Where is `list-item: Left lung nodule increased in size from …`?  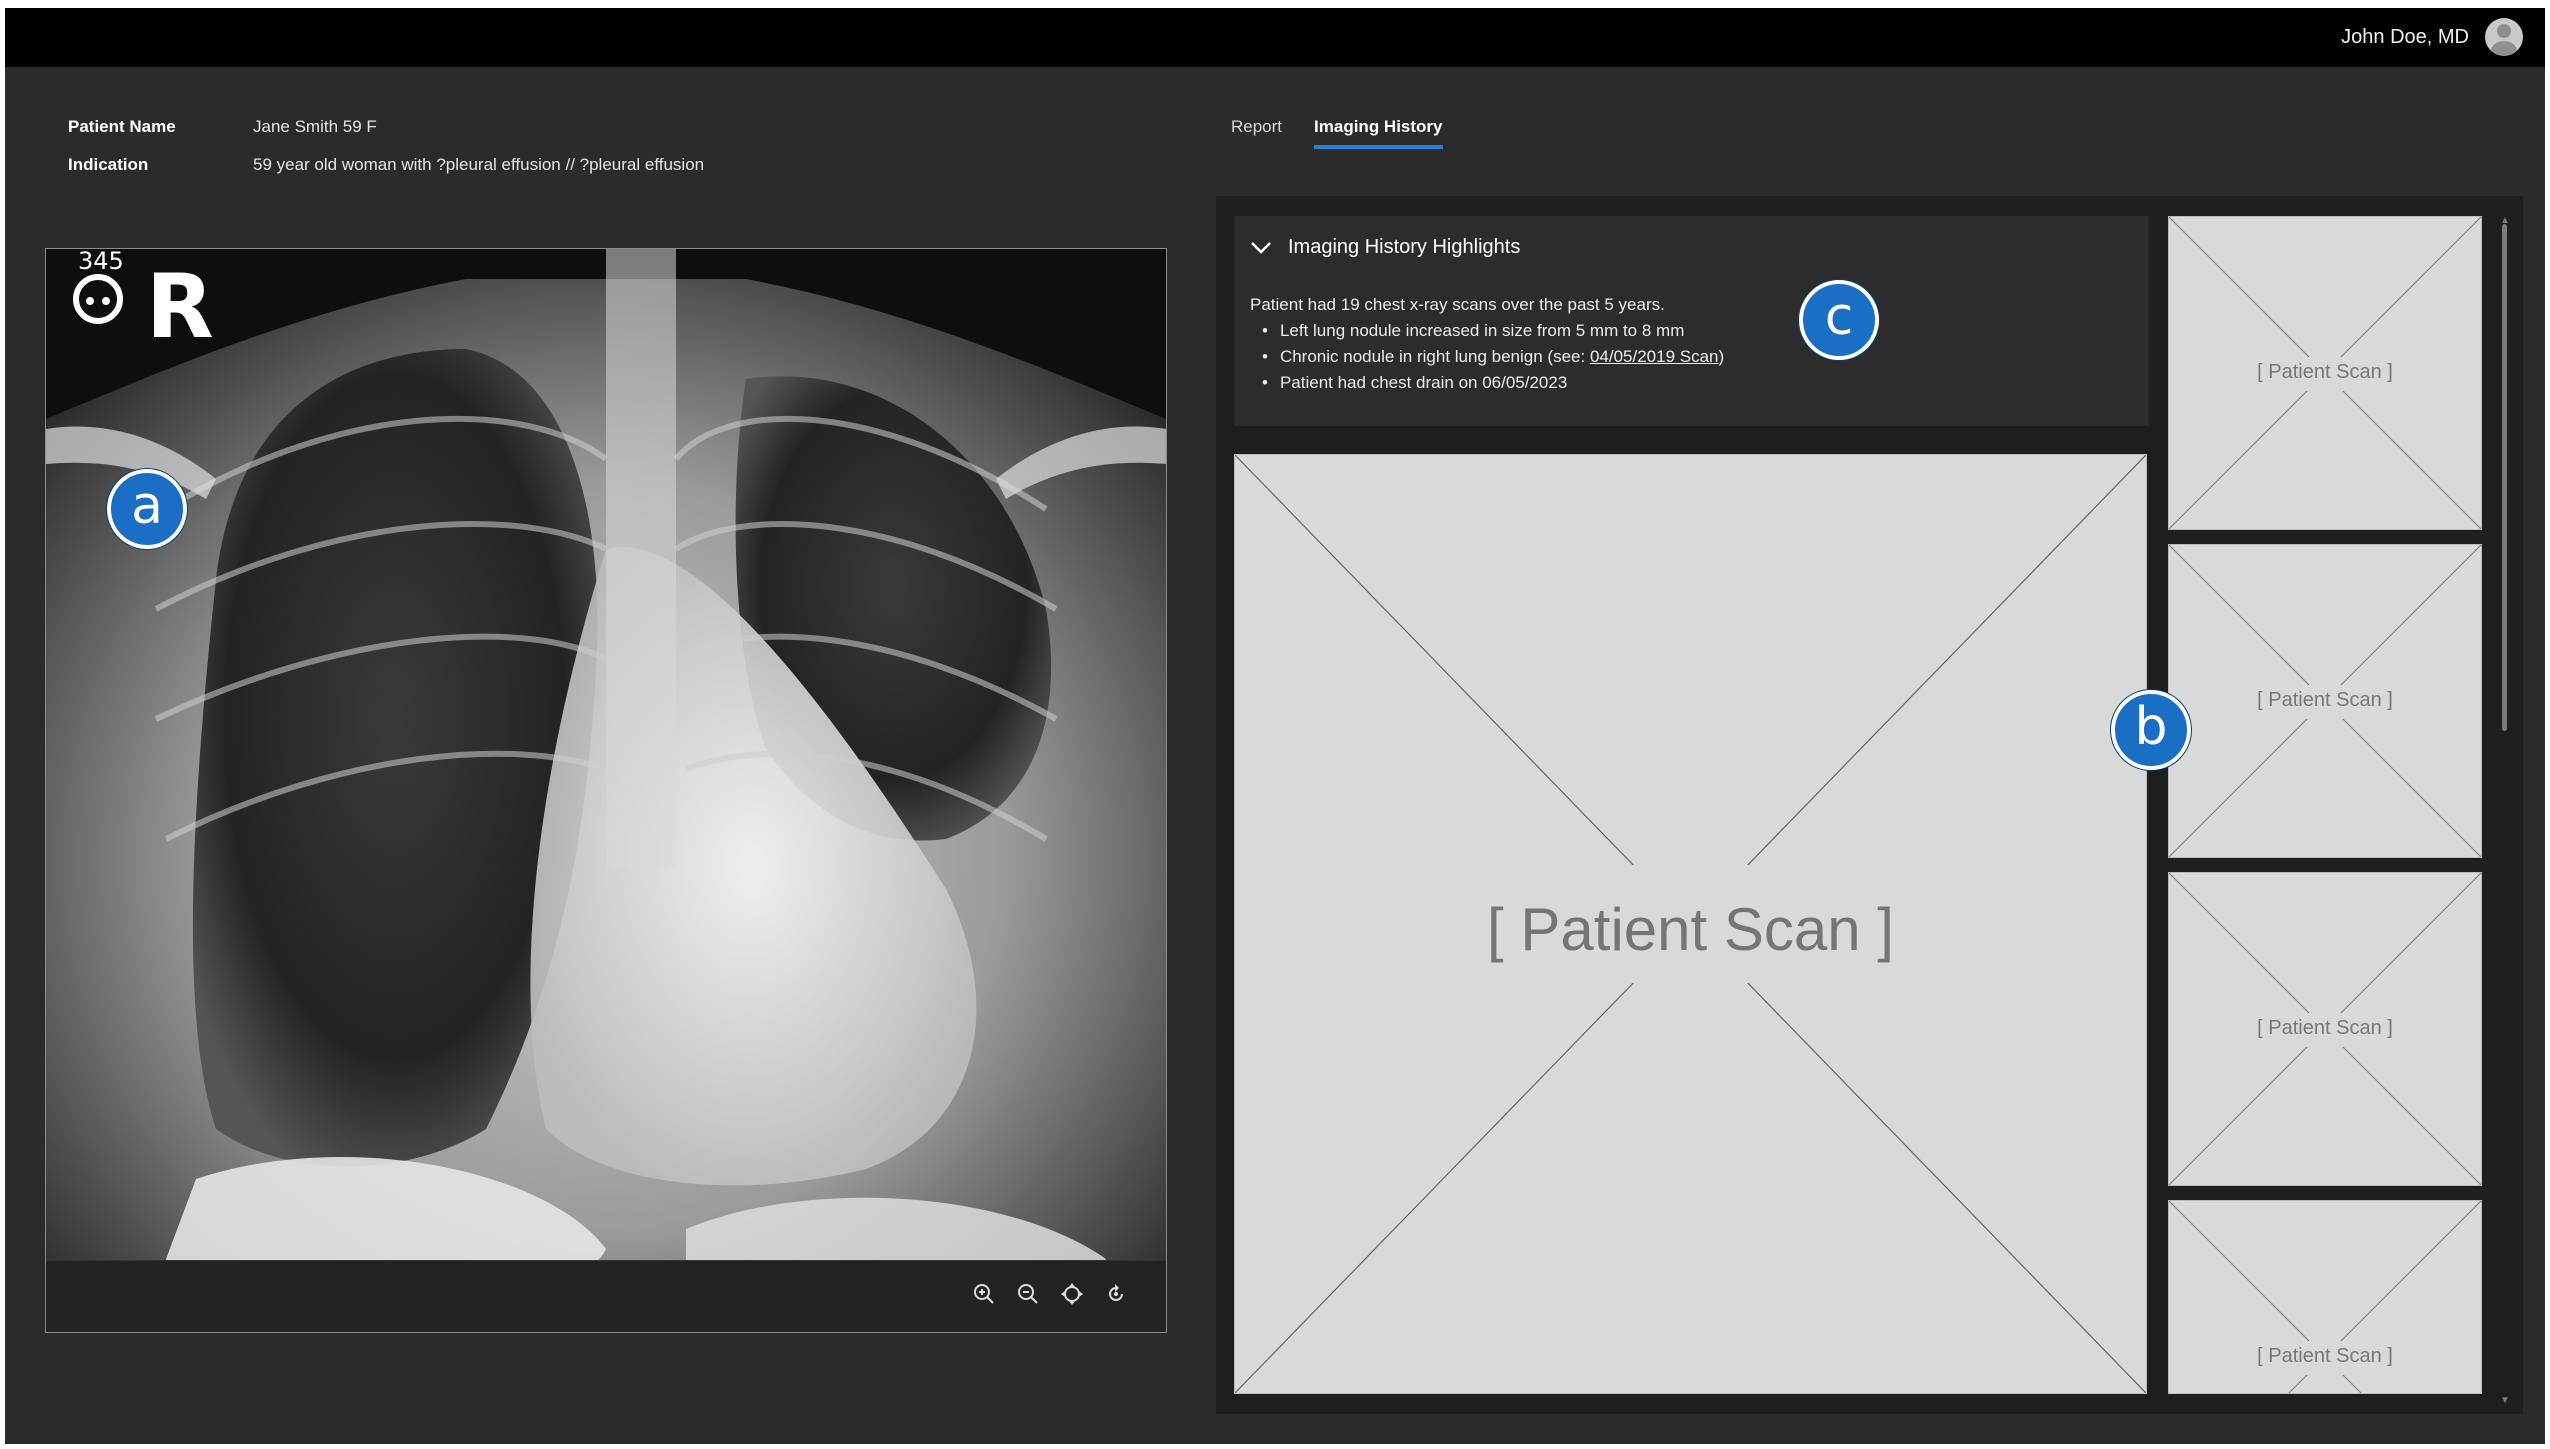
list-item: Left lung nodule increased in size from … is located at coordinates (1493, 331).